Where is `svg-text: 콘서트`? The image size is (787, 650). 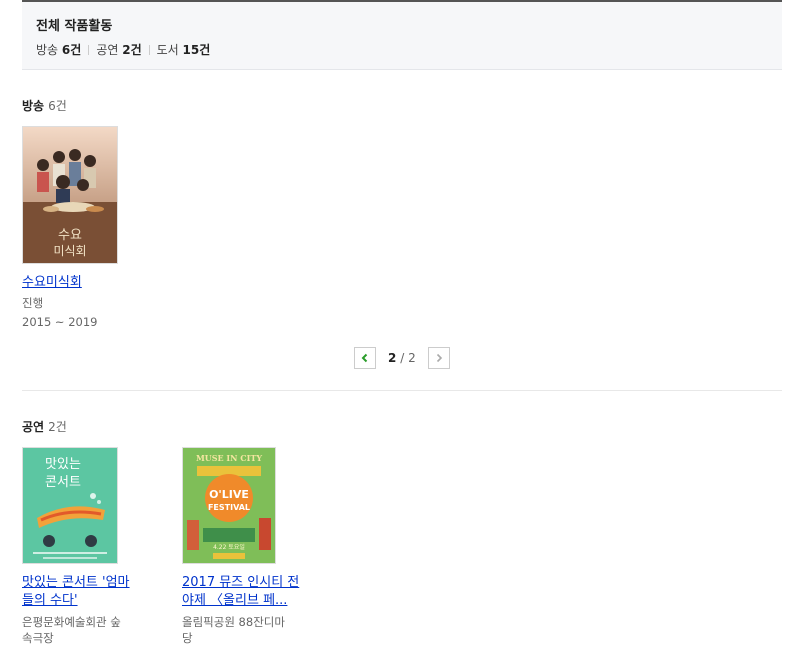
svg-text: 콘서트 is located at coordinates (63, 482).